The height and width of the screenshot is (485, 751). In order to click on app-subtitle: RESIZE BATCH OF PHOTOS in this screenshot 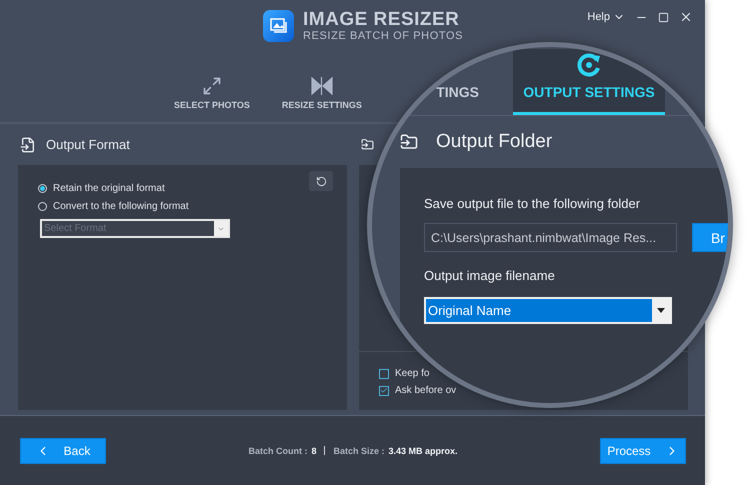, I will do `click(383, 36)`.